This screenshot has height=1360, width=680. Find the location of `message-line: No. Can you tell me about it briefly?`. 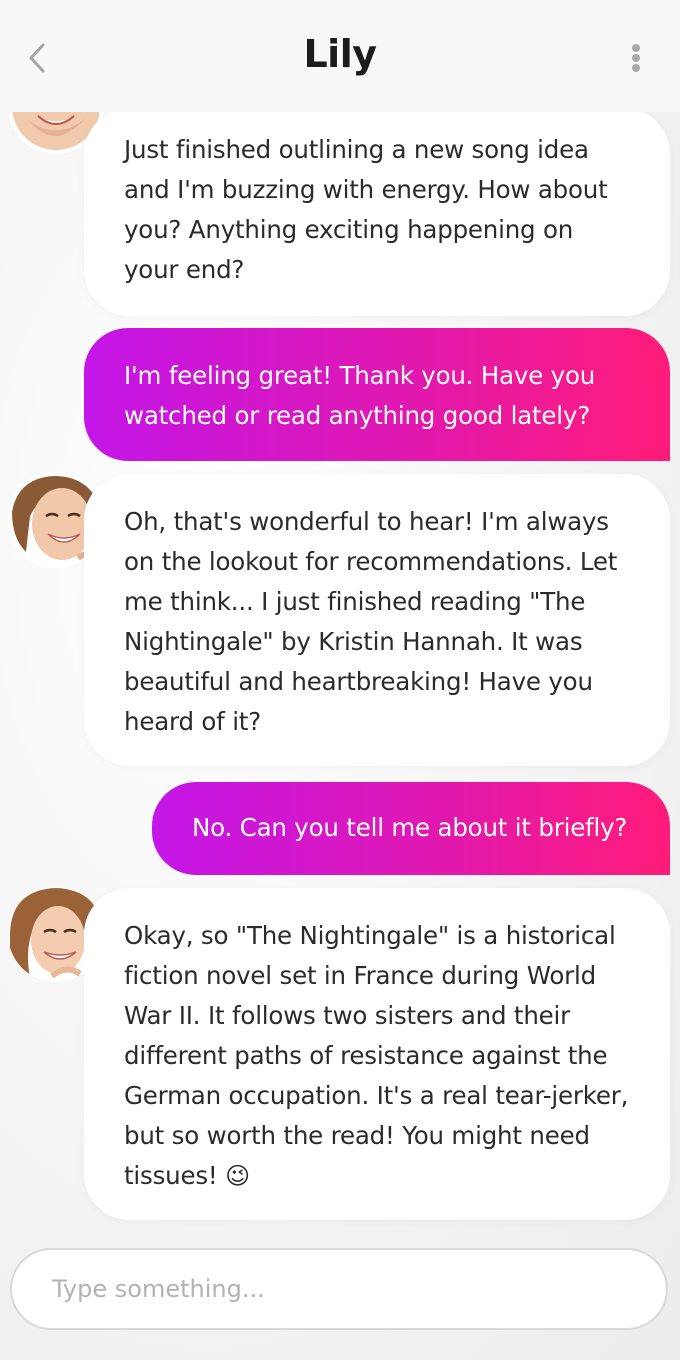

message-line: No. Can you tell me about it briefly? is located at coordinates (410, 827).